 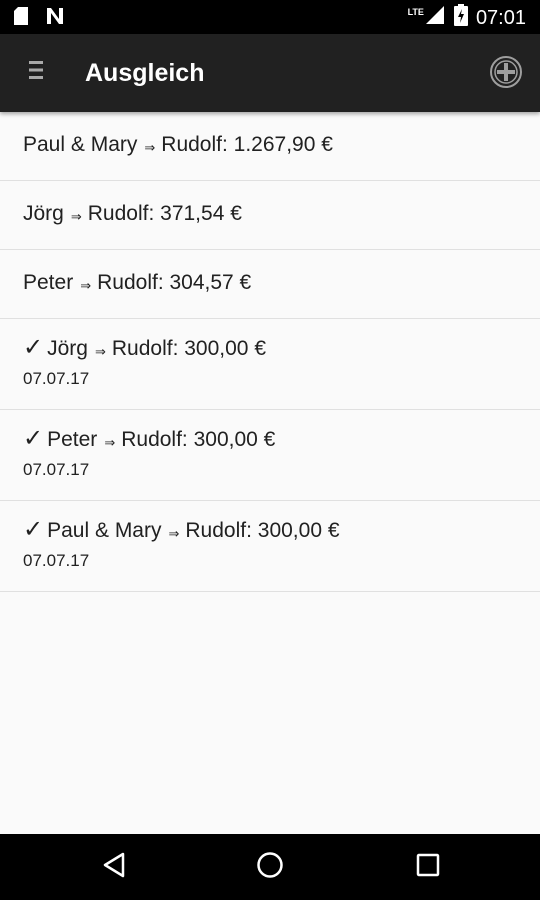 What do you see at coordinates (270, 455) in the screenshot?
I see `settlement-item-done: ✓ Peter ⇒ Rudolf: 300,00 € 07.07.17` at bounding box center [270, 455].